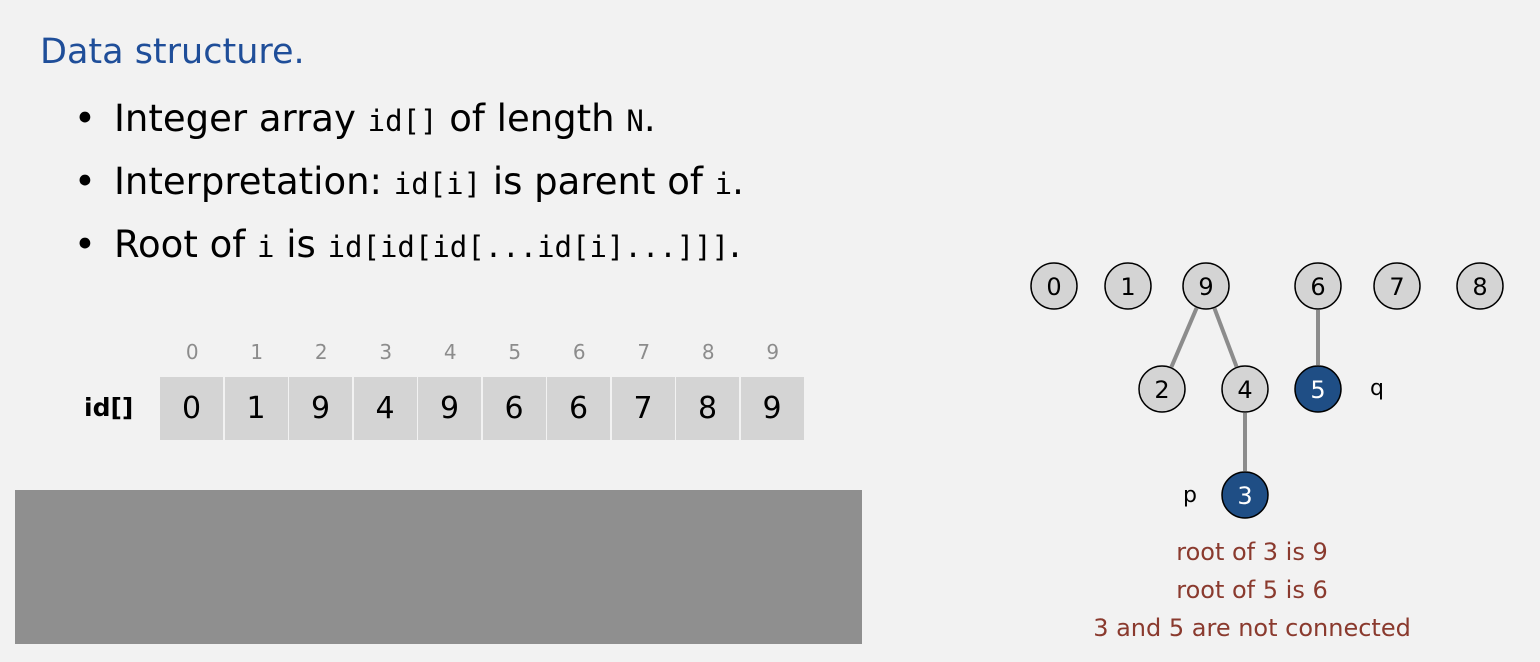 This screenshot has height=662, width=1540. What do you see at coordinates (773, 352) in the screenshot?
I see `array-index: 9` at bounding box center [773, 352].